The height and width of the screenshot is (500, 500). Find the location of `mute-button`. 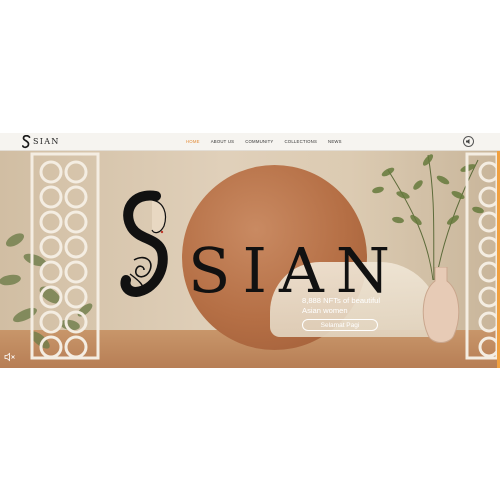

mute-button is located at coordinates (10, 355).